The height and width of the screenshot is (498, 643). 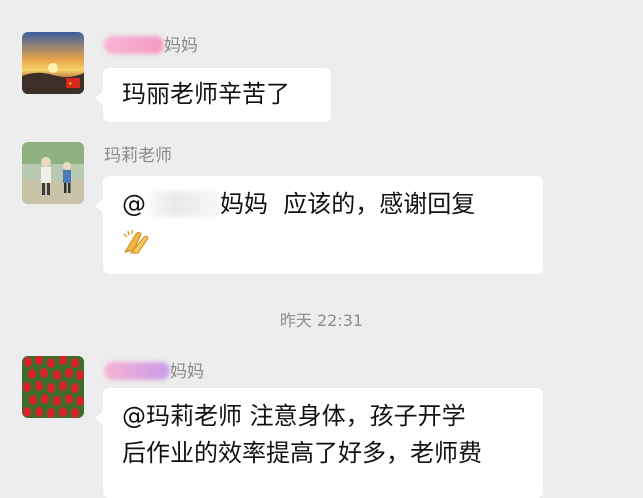 I want to click on avatar: ★, so click(x=53, y=63).